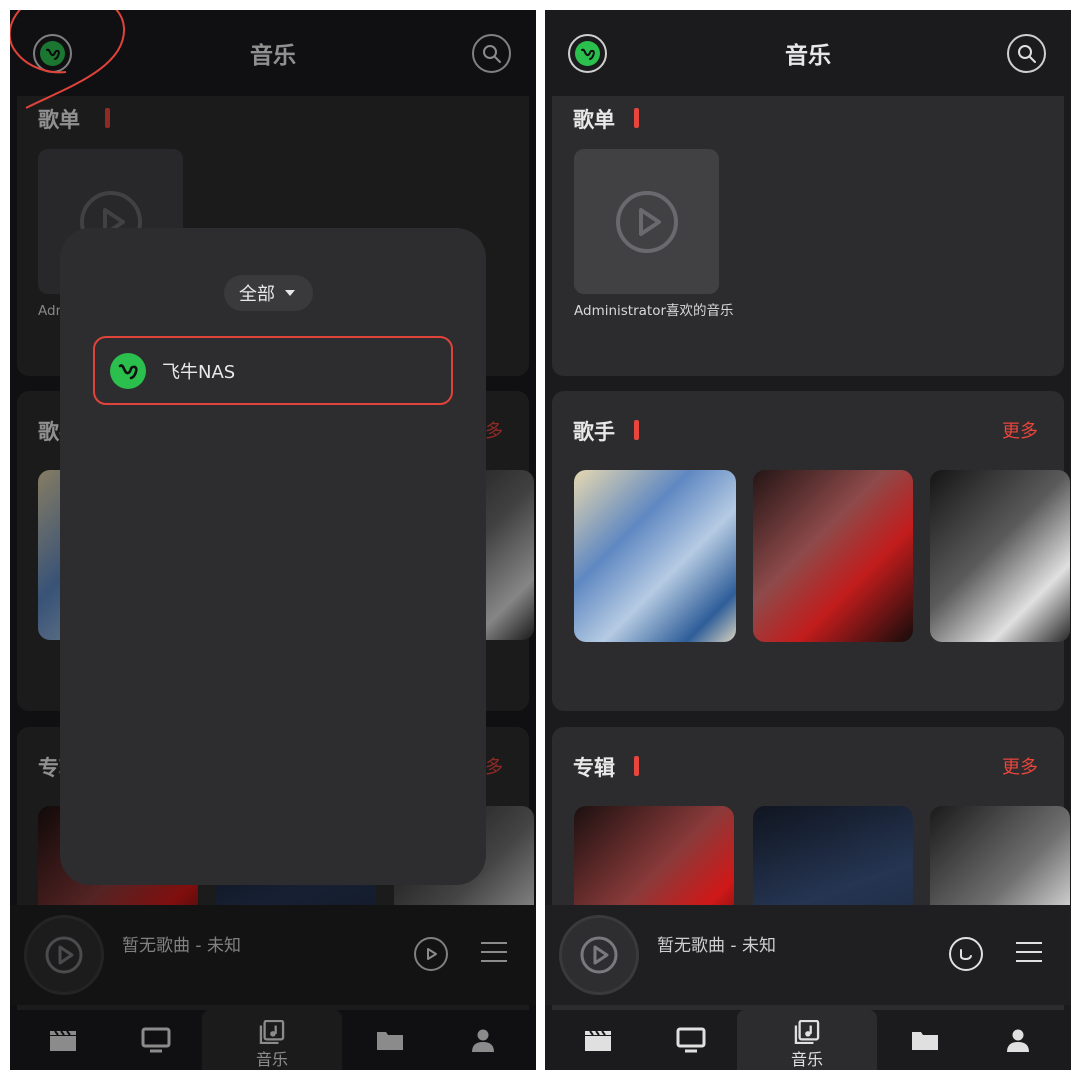 This screenshot has width=1080, height=1080. What do you see at coordinates (594, 120) in the screenshot?
I see `section-title: 歌单` at bounding box center [594, 120].